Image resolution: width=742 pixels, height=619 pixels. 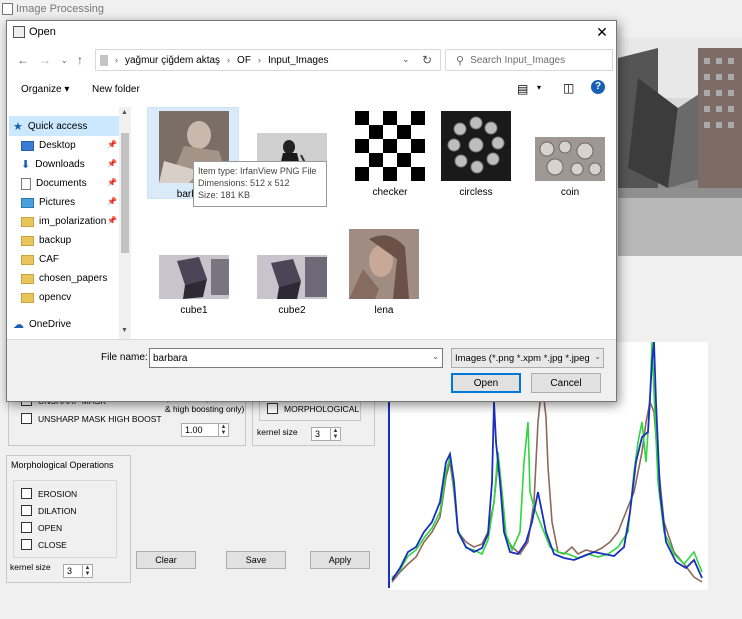 What do you see at coordinates (116, 89) in the screenshot?
I see `new-folder-button: New folder` at bounding box center [116, 89].